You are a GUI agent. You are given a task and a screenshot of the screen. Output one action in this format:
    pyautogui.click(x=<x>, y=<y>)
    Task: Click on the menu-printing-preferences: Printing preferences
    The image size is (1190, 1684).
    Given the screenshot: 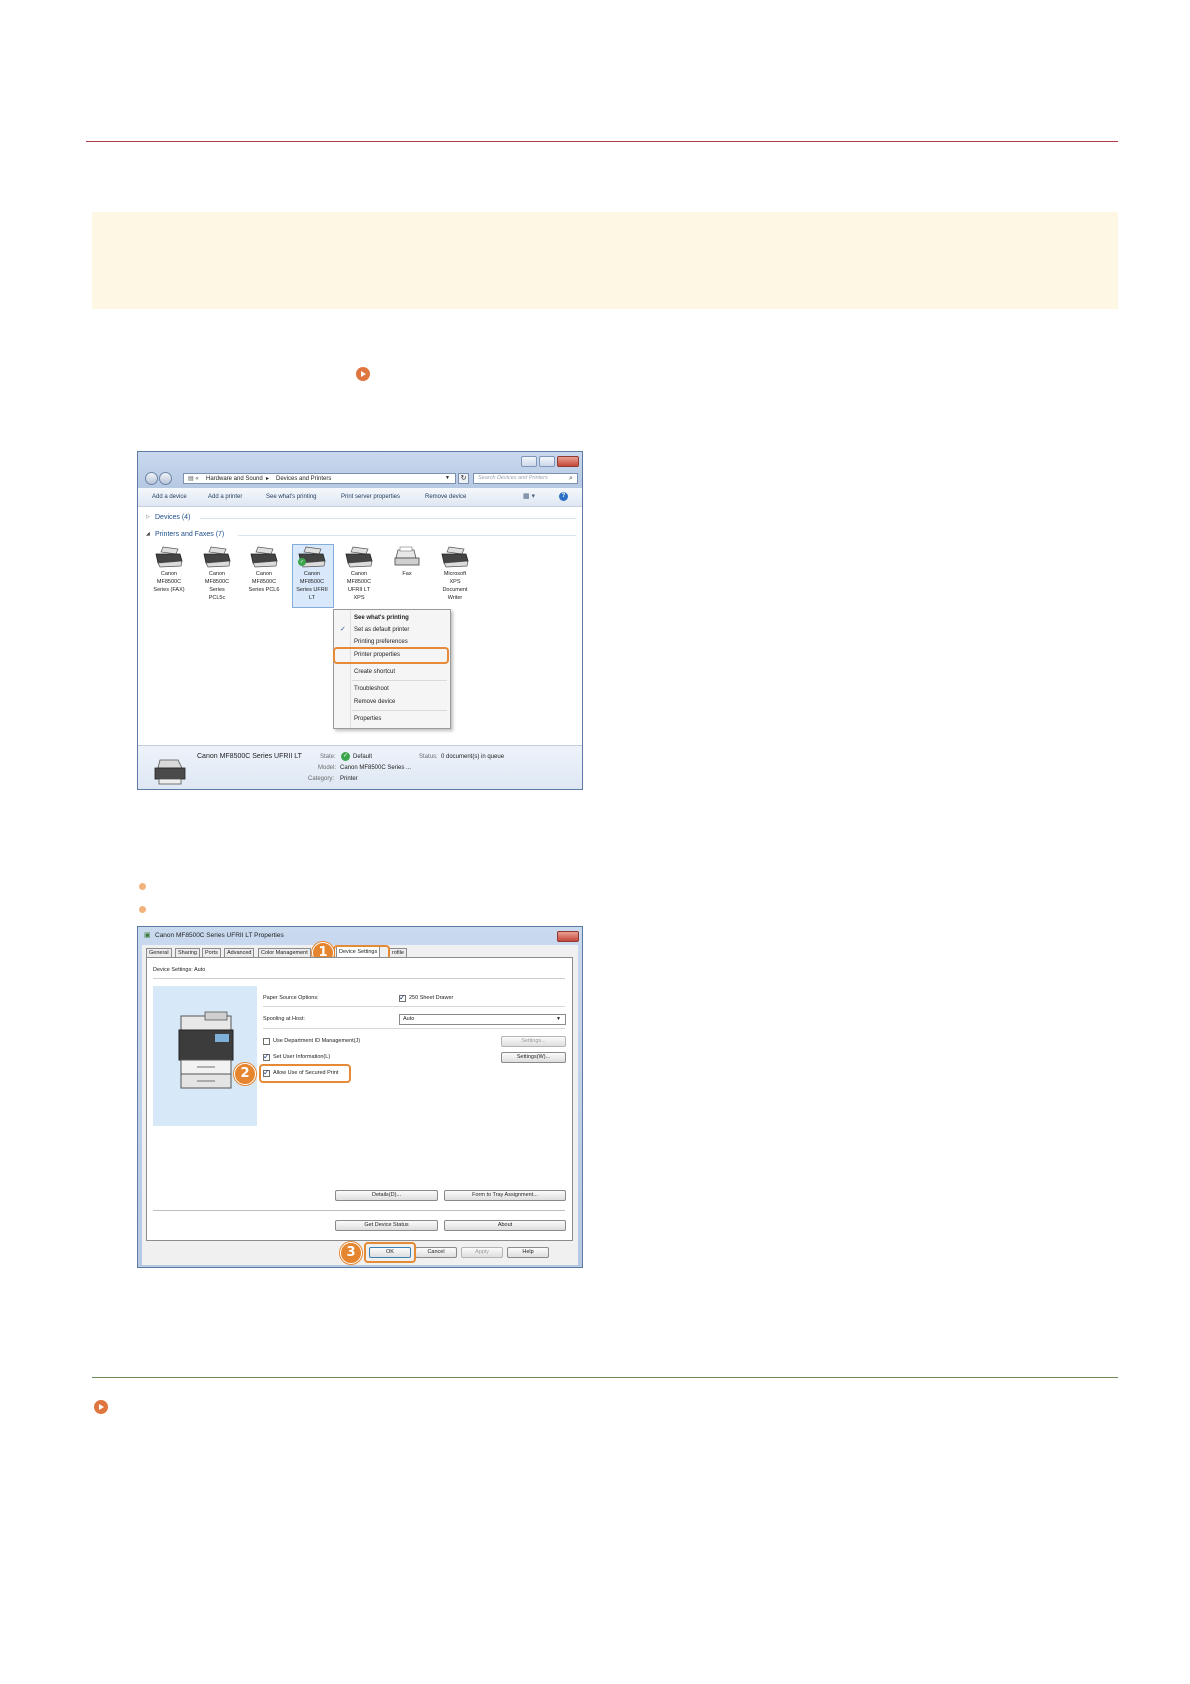 What is the action you would take?
    pyautogui.click(x=381, y=642)
    